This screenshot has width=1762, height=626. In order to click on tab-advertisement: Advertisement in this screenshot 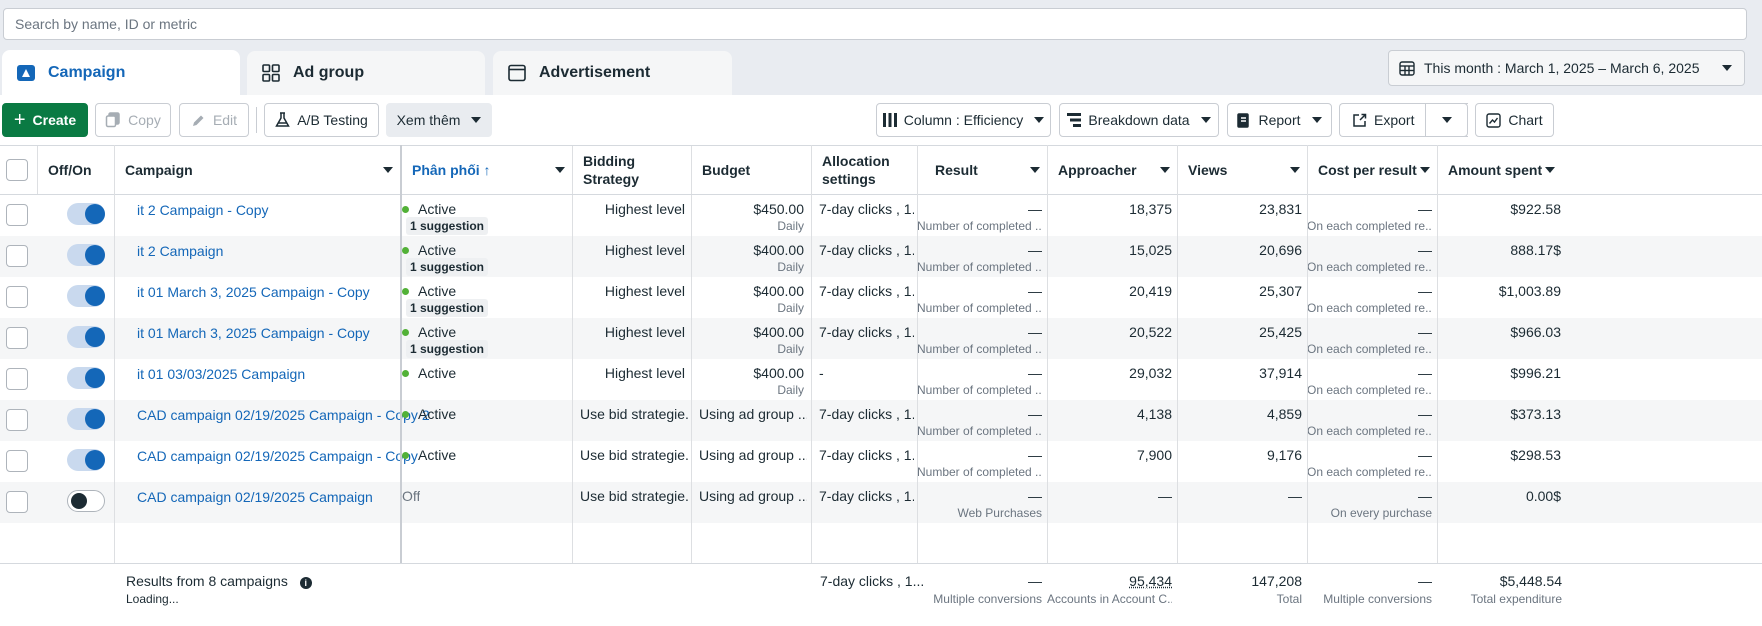, I will do `click(612, 73)`.